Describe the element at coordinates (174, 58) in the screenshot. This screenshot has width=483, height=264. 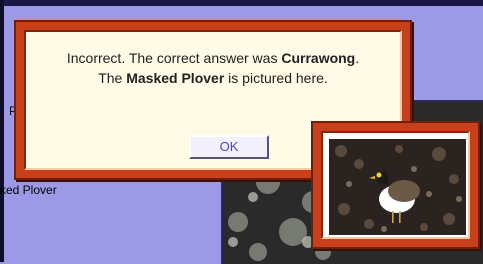
I see `message-text: Incorrect. The correct answer was` at that location.